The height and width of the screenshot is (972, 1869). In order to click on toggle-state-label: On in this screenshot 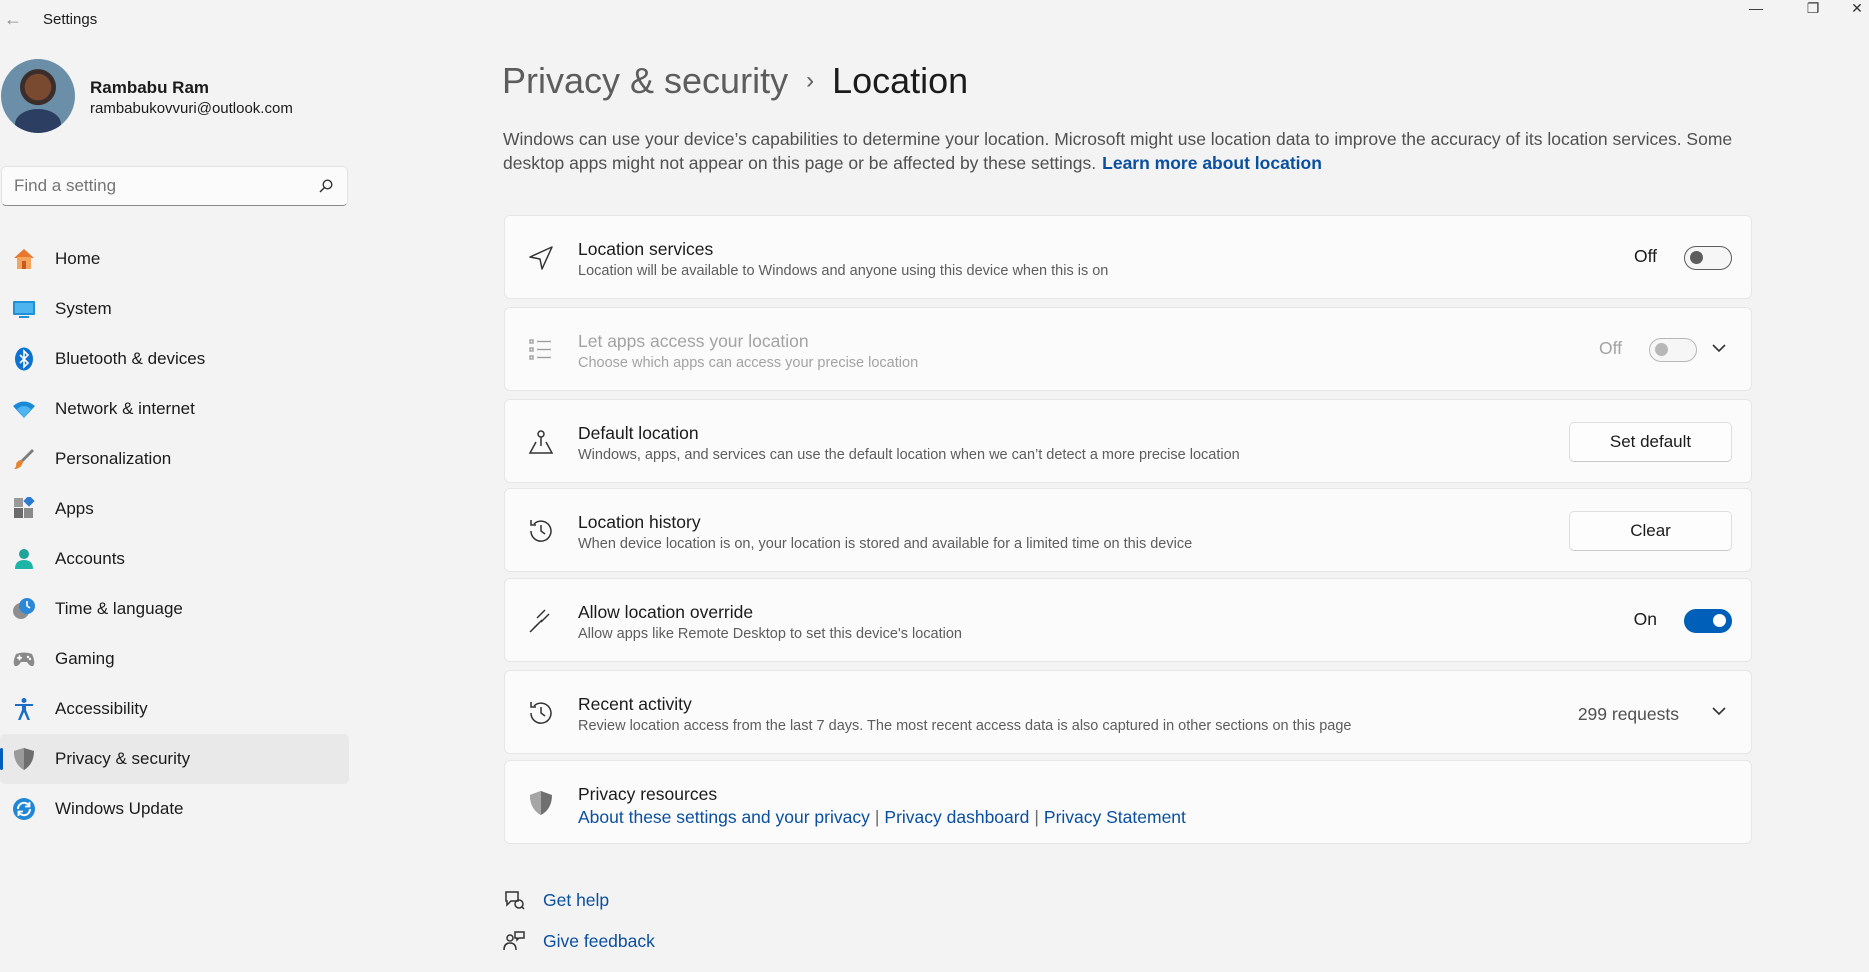, I will do `click(1645, 619)`.